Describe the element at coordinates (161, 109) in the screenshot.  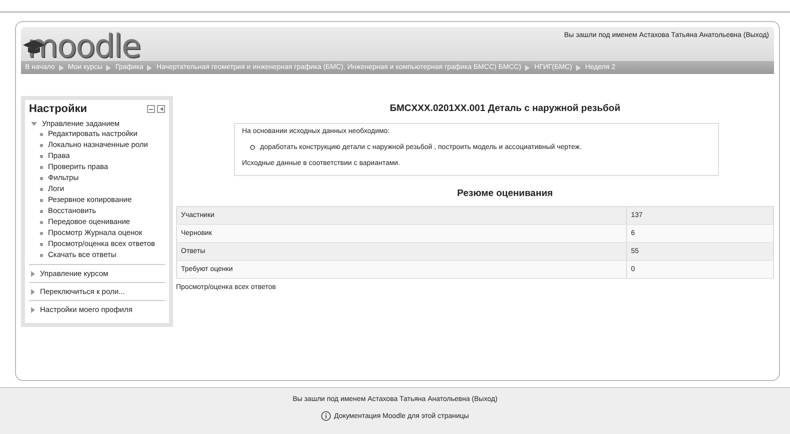
I see `dock-icon` at that location.